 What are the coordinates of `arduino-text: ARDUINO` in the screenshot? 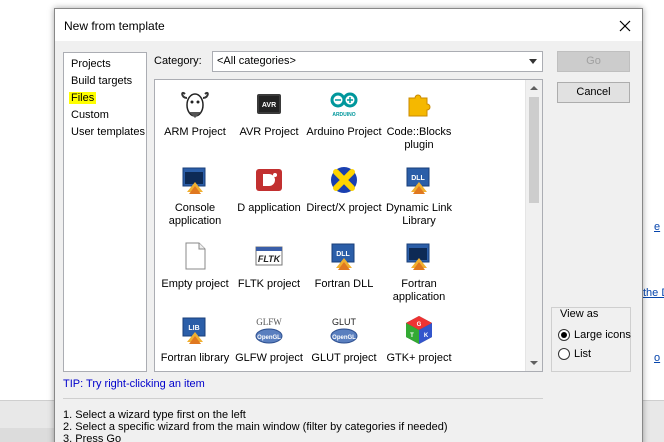 It's located at (343, 115).